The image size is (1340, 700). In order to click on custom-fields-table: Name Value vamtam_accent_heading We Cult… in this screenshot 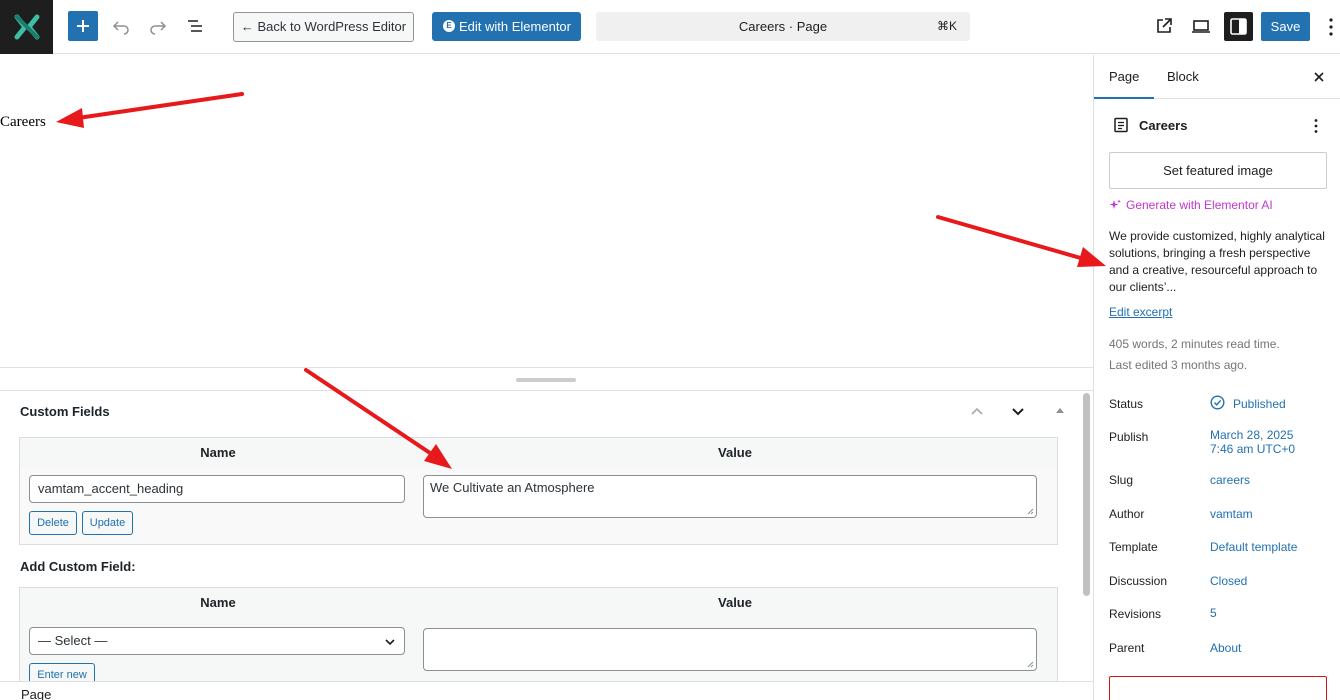, I will do `click(538, 491)`.